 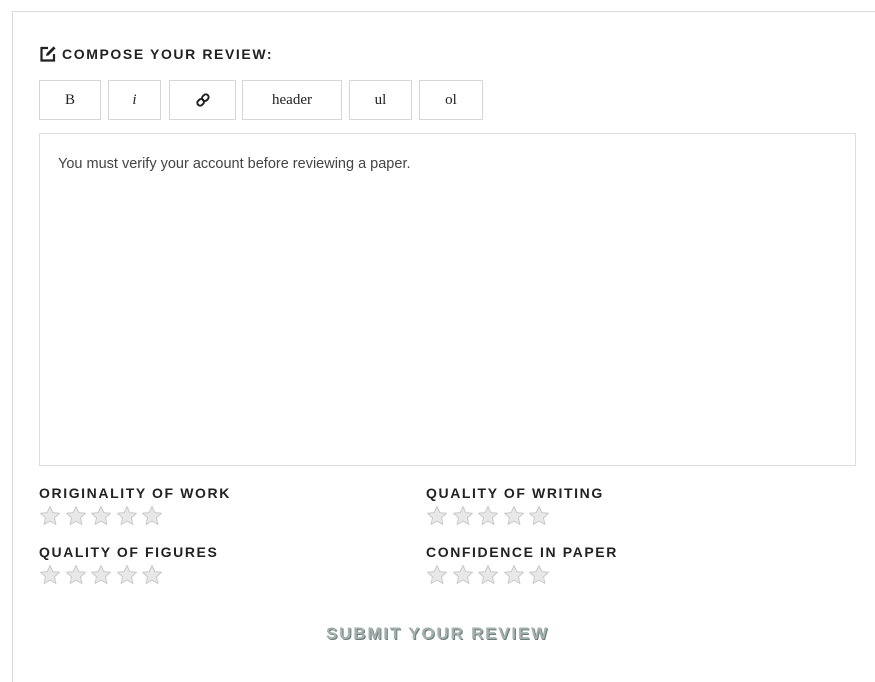 I want to click on rating-label: QUALITY OF FIGURES, so click(x=129, y=552).